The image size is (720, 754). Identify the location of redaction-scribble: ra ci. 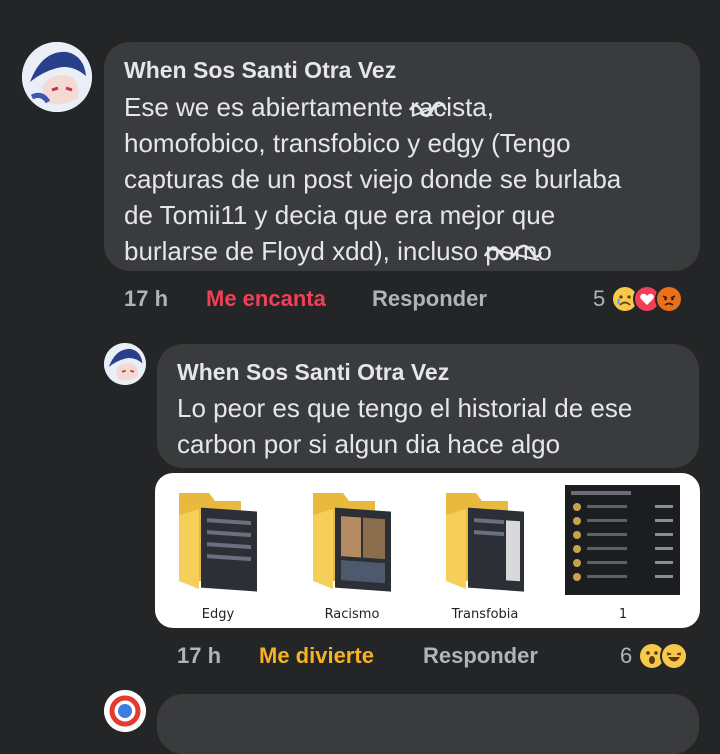
(431, 107).